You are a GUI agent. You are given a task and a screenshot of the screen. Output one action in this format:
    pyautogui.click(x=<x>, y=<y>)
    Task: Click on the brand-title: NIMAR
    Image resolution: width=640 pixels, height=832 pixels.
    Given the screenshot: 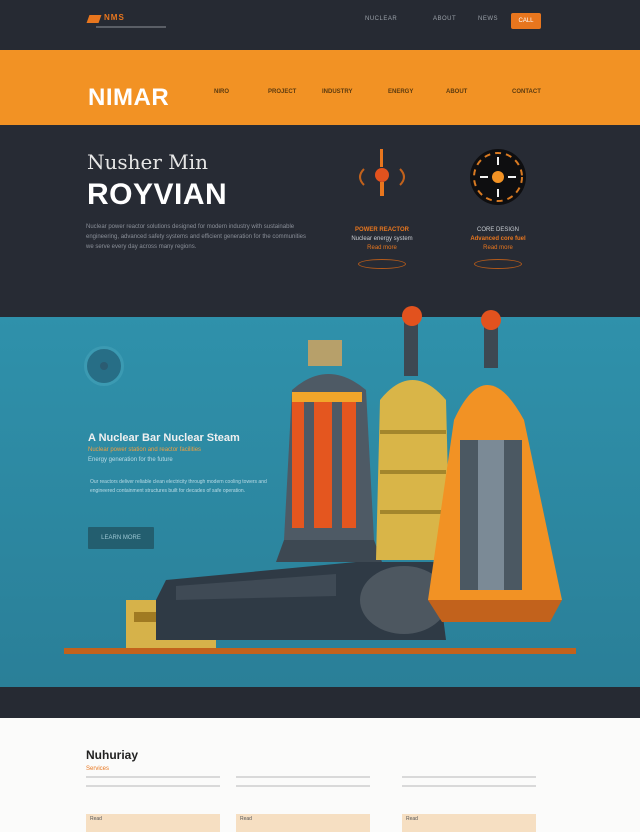 What is the action you would take?
    pyautogui.click(x=128, y=98)
    